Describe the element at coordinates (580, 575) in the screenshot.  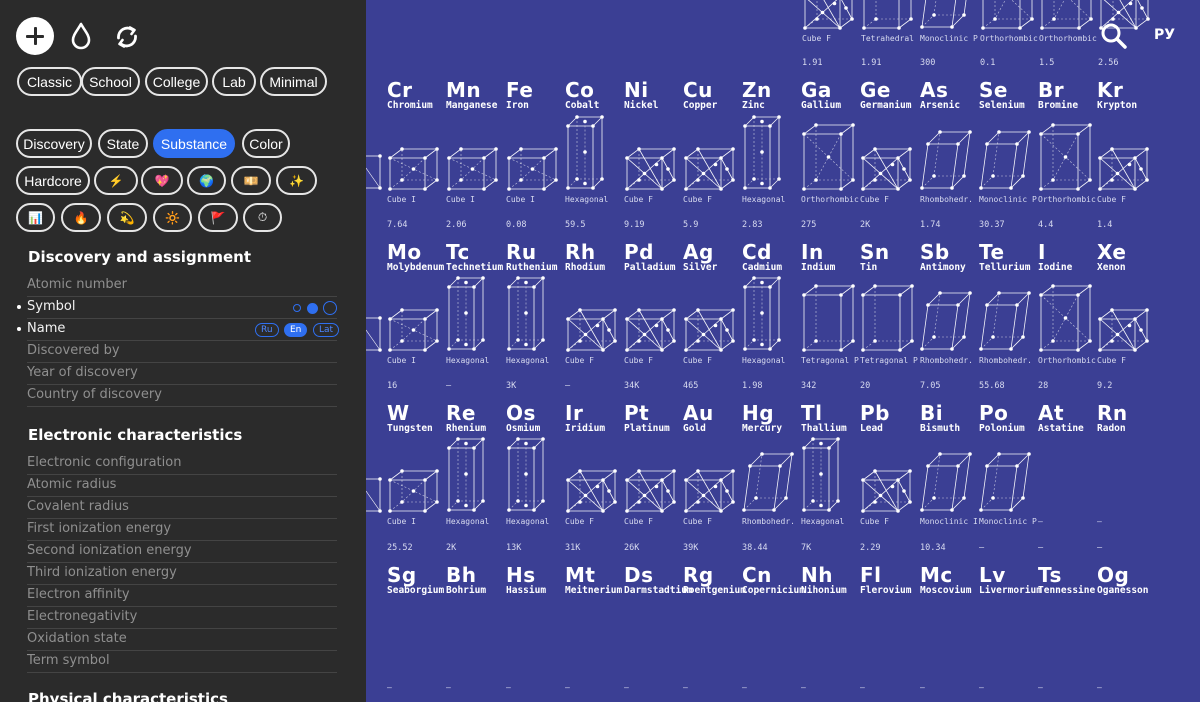
I see `element-symbol: Mt` at that location.